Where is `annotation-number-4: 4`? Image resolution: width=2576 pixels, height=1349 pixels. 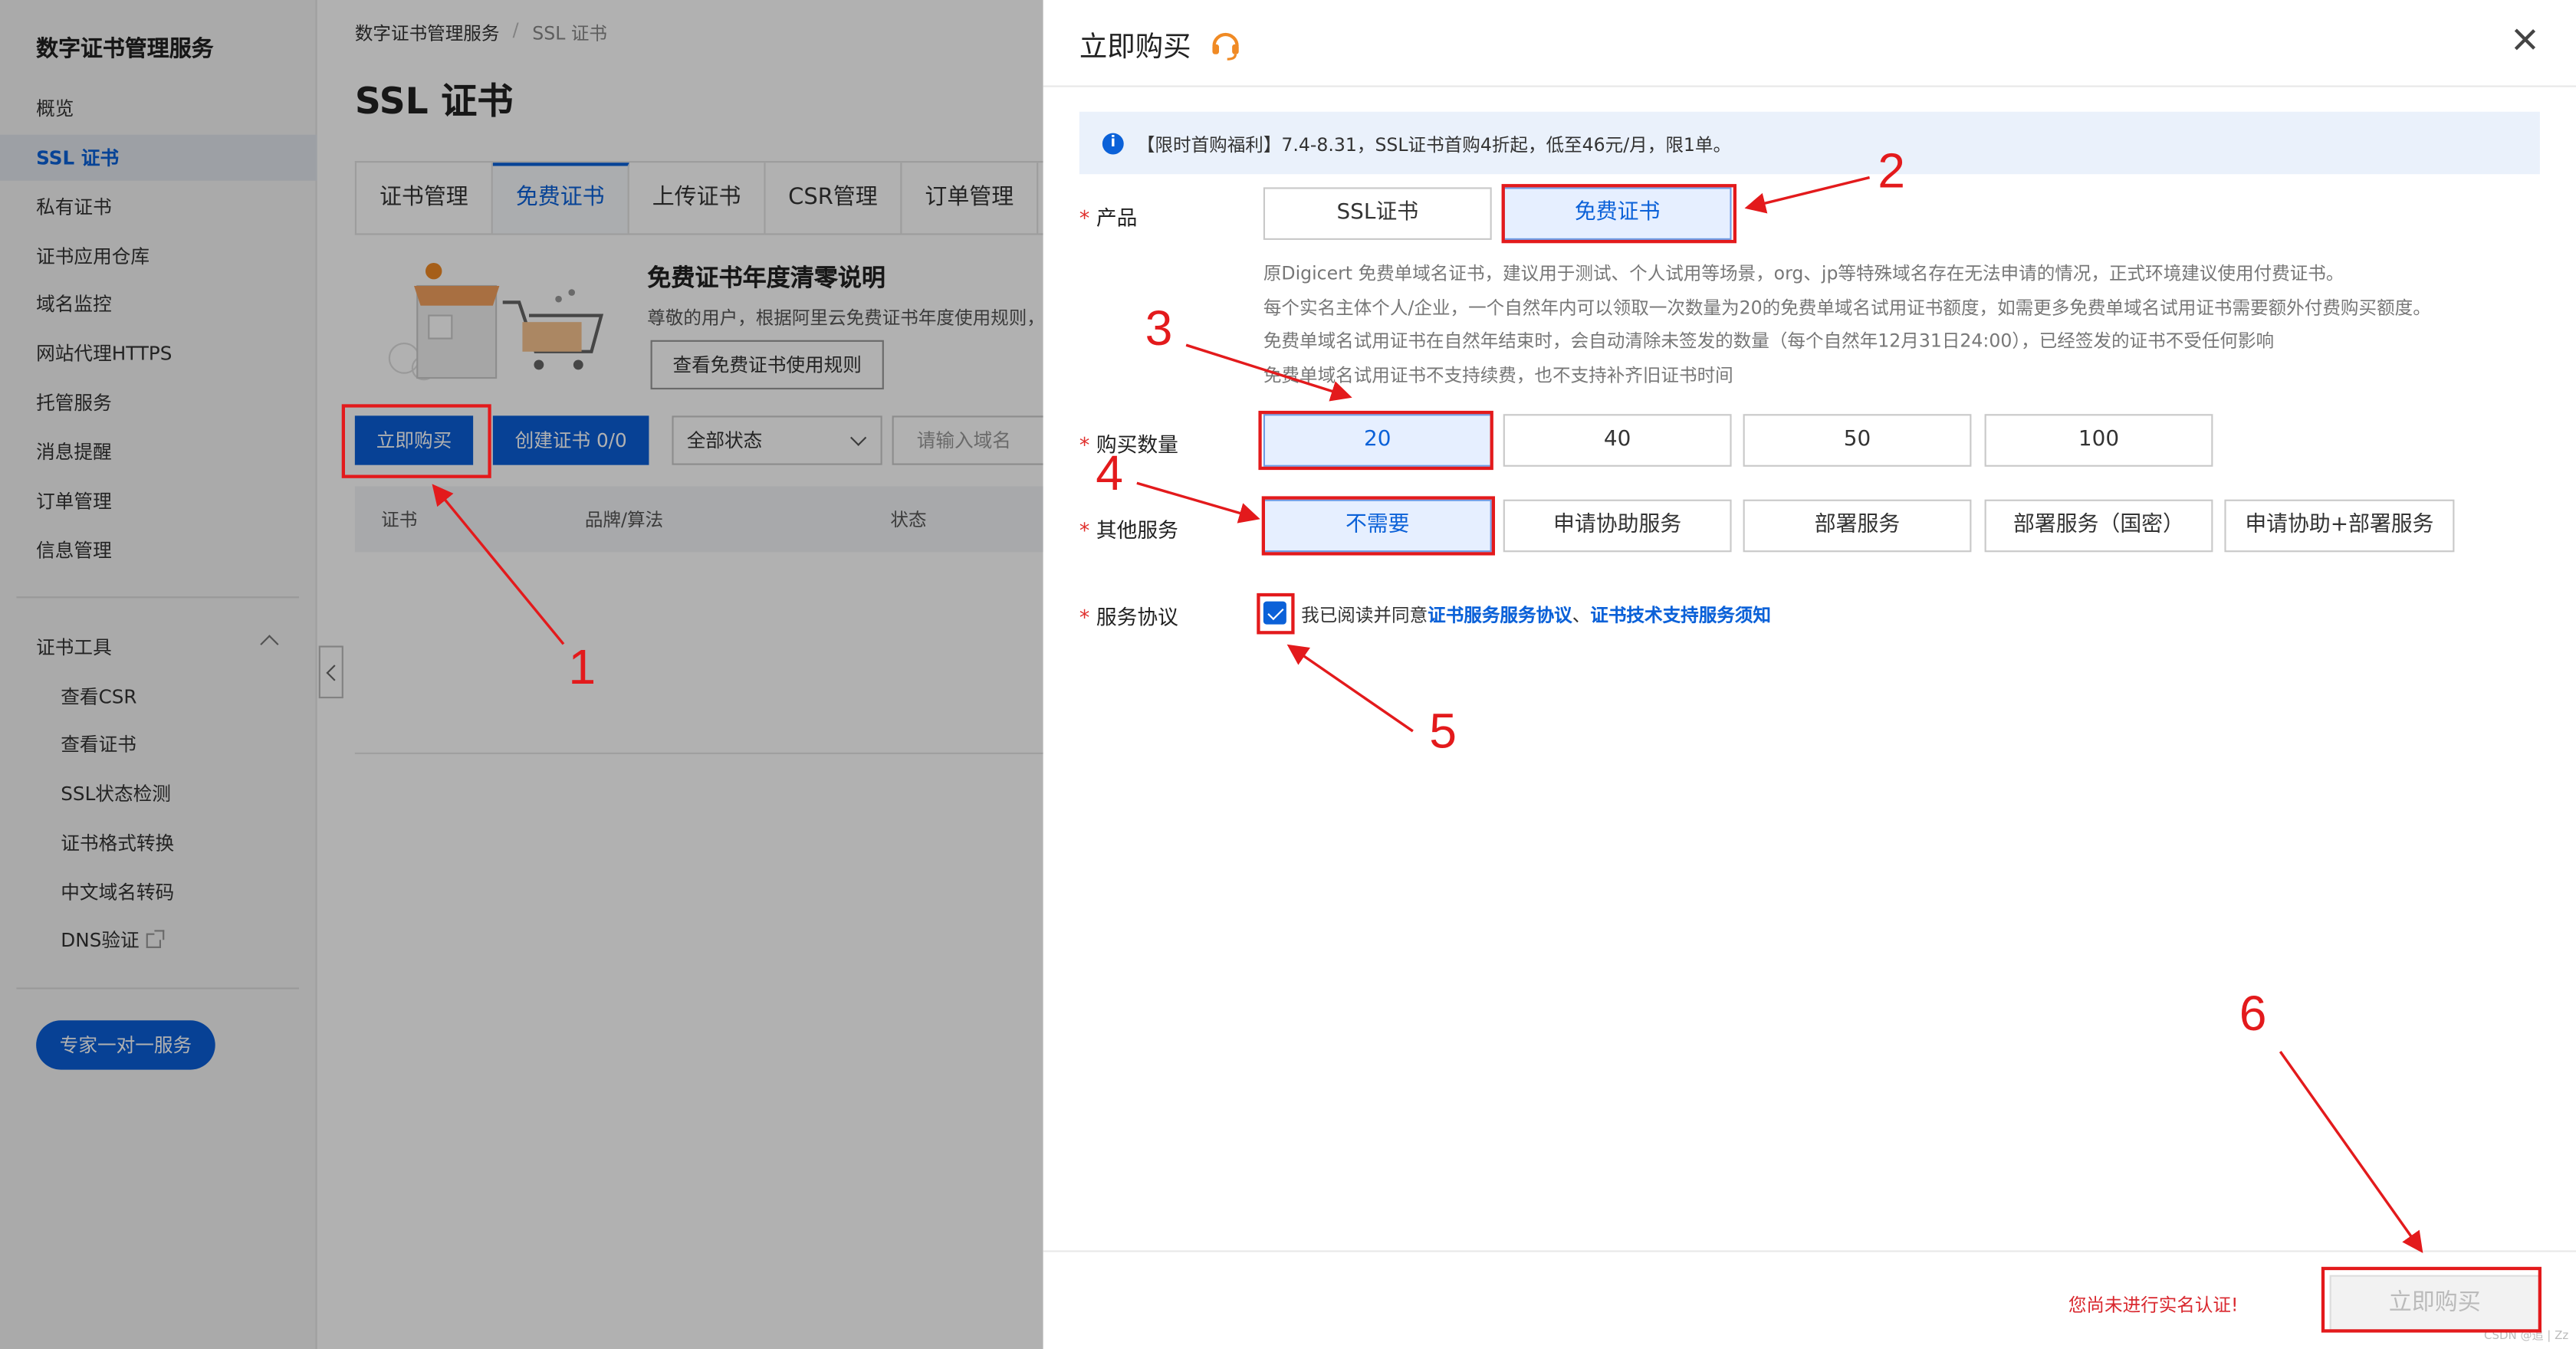 annotation-number-4: 4 is located at coordinates (1110, 474).